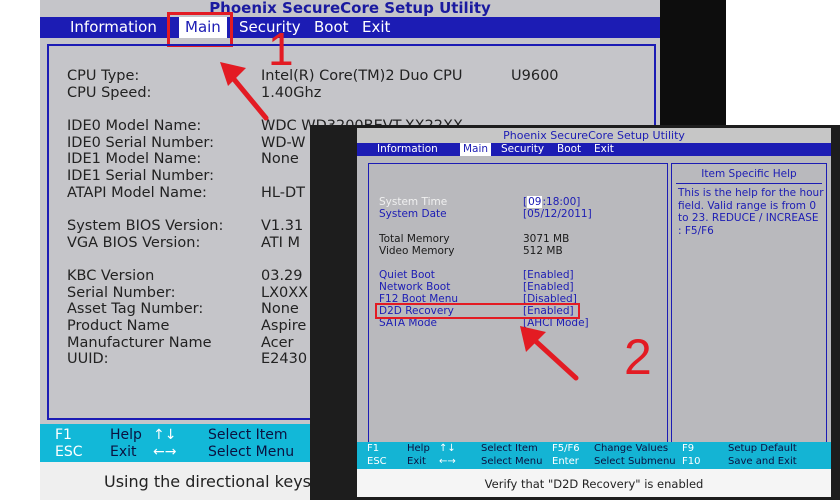 This screenshot has width=840, height=500. I want to click on info-label: ATAPI Model Name:, so click(137, 193).